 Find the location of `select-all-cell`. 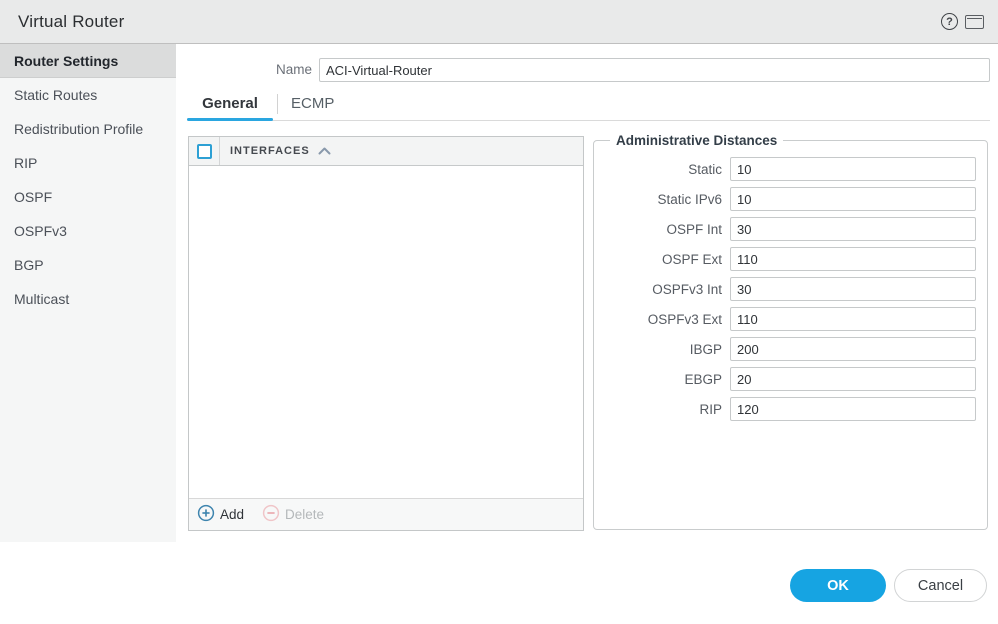

select-all-cell is located at coordinates (204, 151).